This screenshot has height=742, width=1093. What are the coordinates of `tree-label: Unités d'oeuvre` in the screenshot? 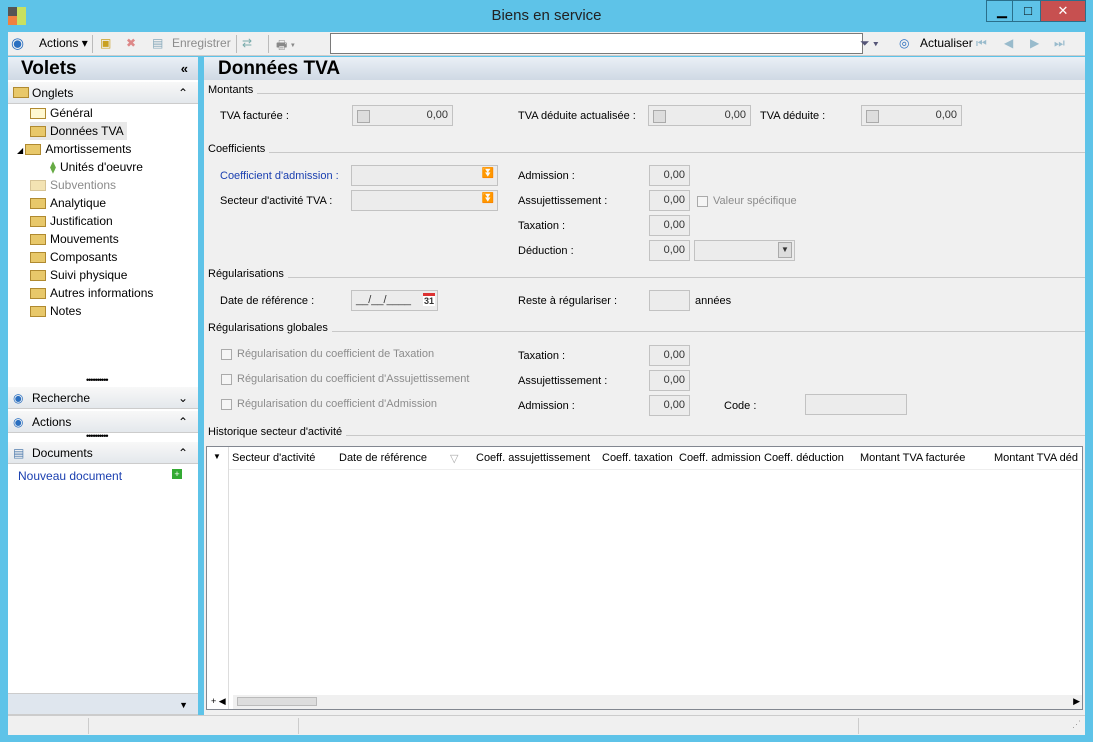 It's located at (101, 167).